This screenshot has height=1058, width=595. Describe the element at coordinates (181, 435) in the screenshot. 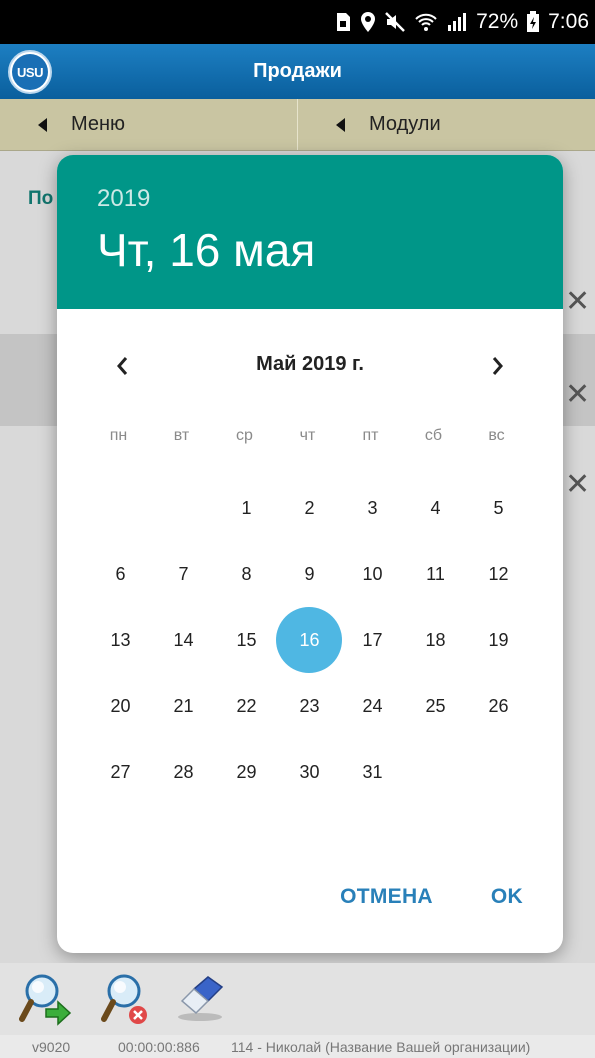

I see `weekday-label: вт` at that location.